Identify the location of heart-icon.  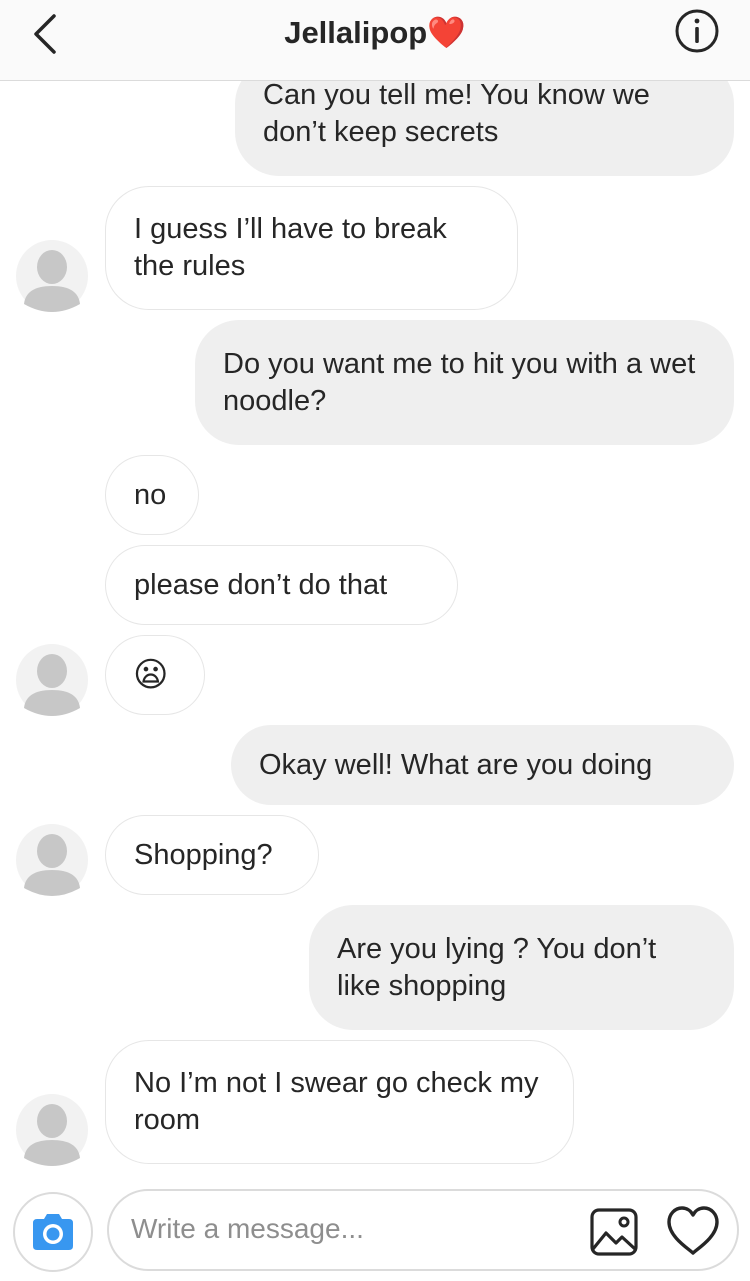
(693, 1230).